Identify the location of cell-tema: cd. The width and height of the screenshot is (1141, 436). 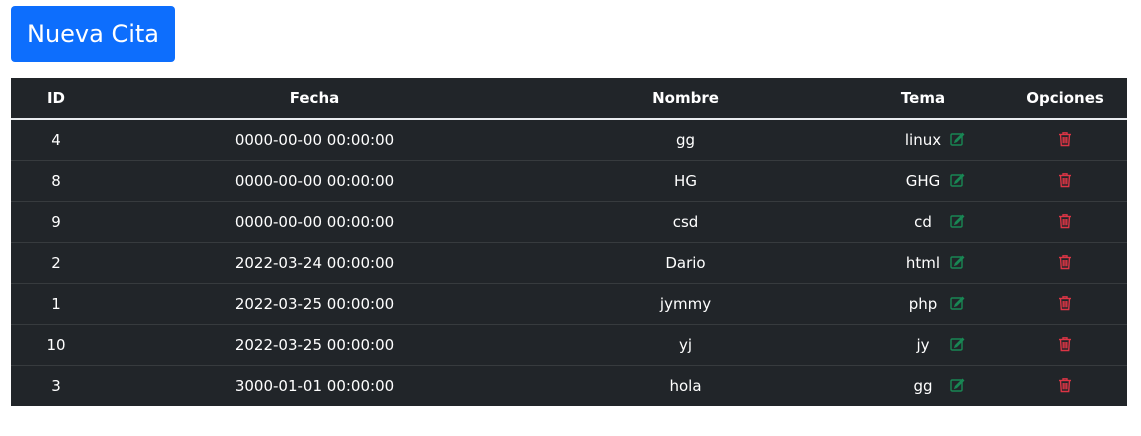
(923, 222).